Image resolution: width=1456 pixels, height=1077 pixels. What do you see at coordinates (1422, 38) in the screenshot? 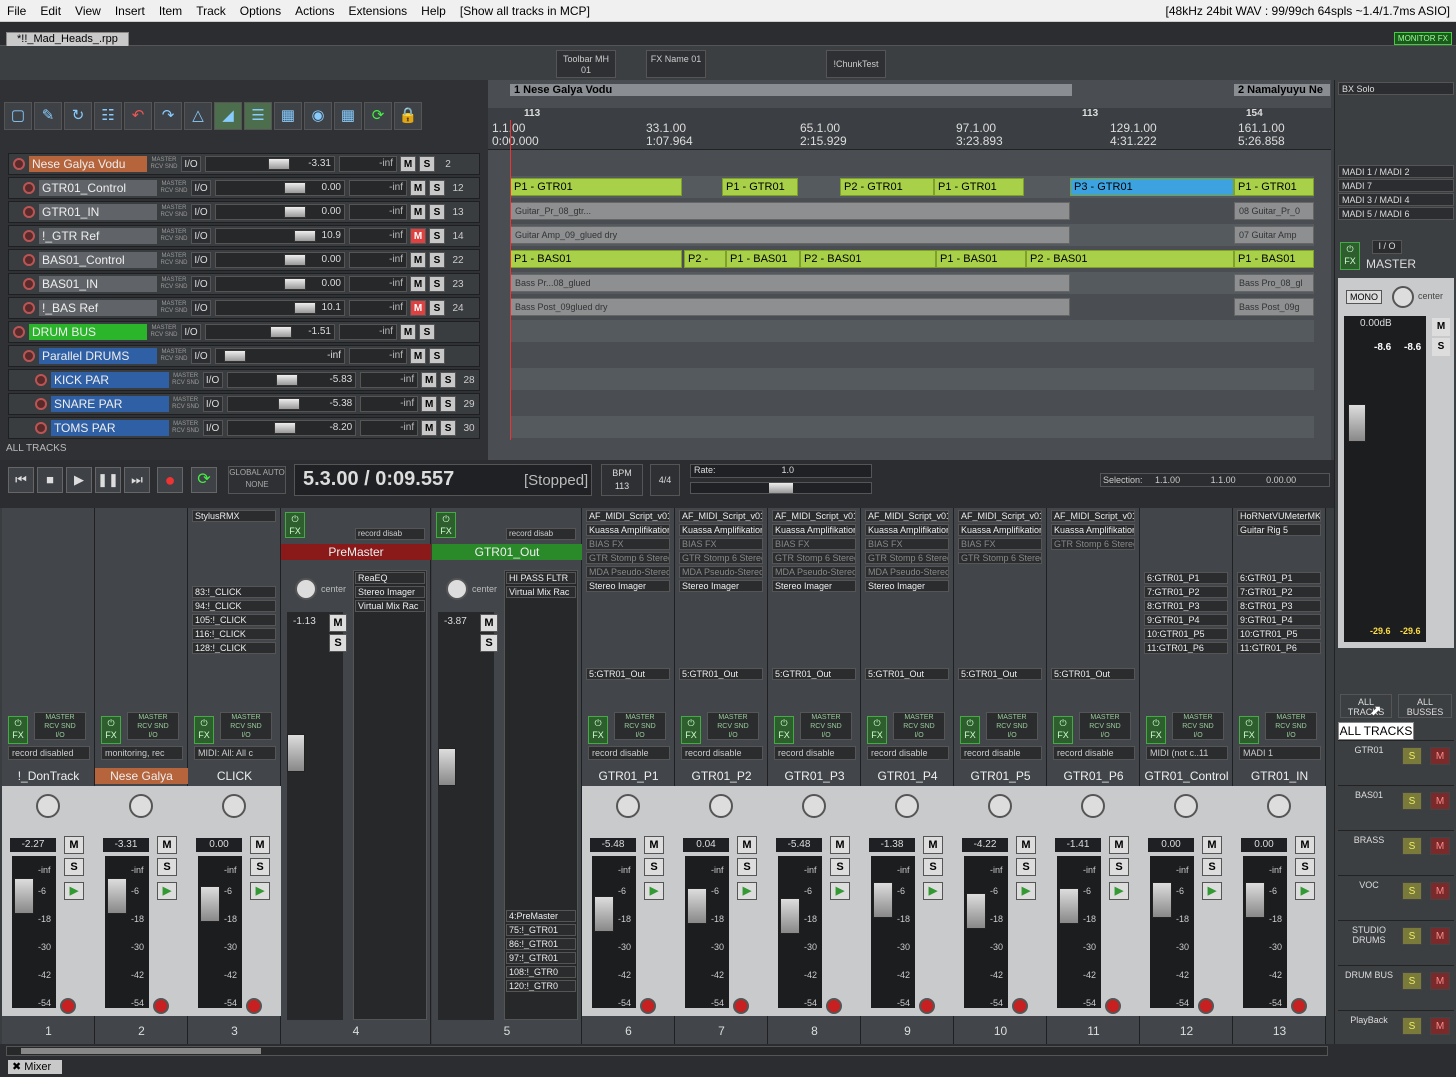
I see `monitor-fx-badge: MONITOR FX` at bounding box center [1422, 38].